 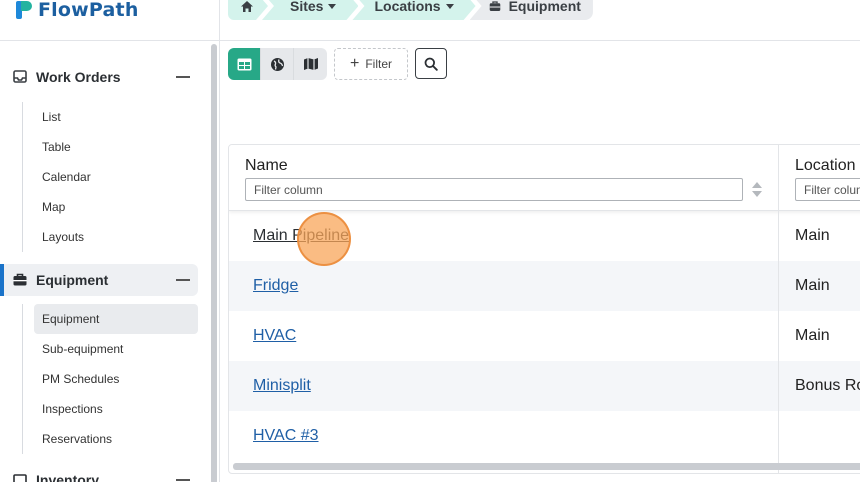 I want to click on breadcrumb-label: Sites, so click(x=307, y=7).